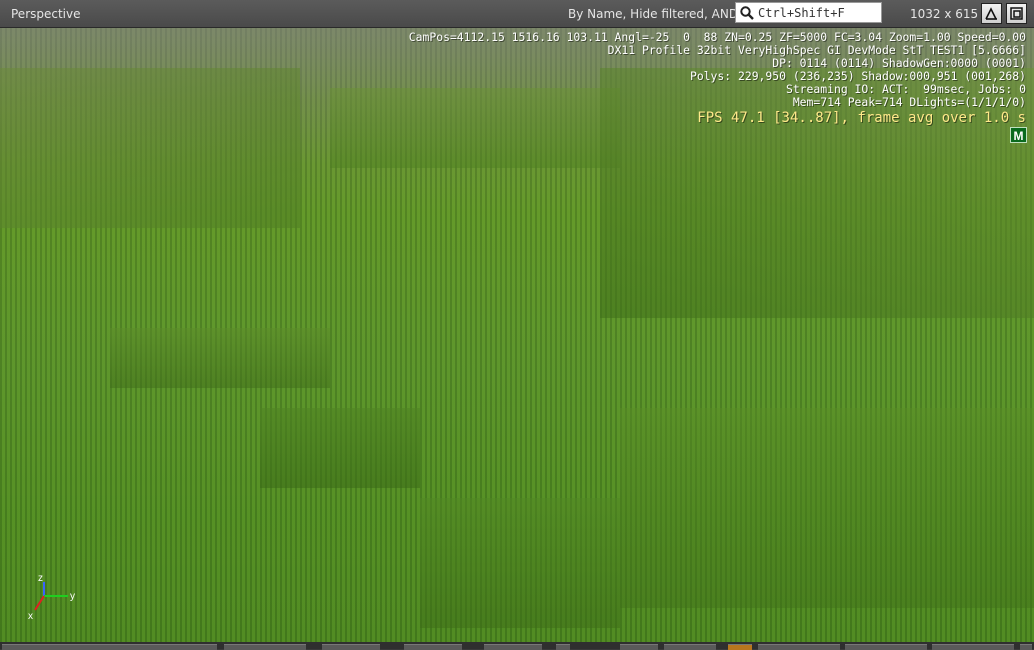 This screenshot has height=650, width=1034. What do you see at coordinates (40, 578) in the screenshot?
I see `axis-z-label: z` at bounding box center [40, 578].